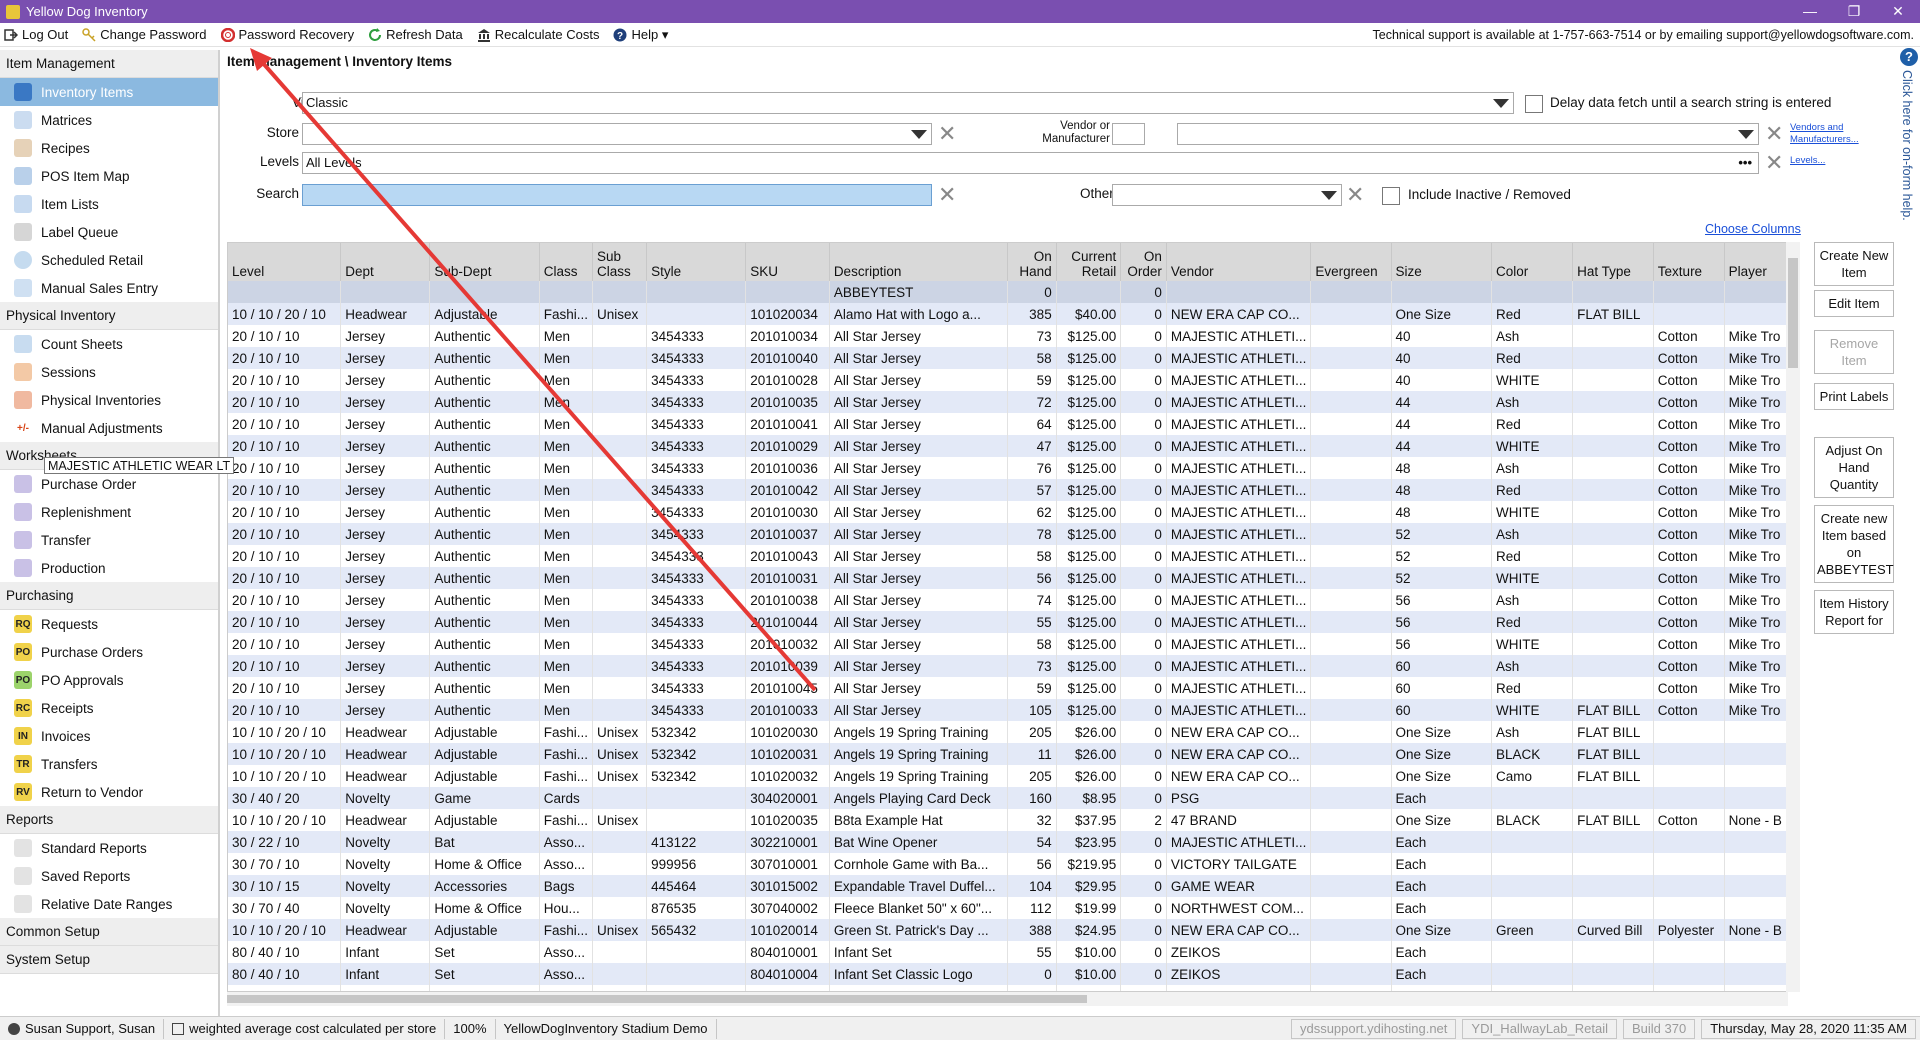 This screenshot has width=1920, height=1040. What do you see at coordinates (413, 34) in the screenshot?
I see `refresh-data-button: Refresh Data` at bounding box center [413, 34].